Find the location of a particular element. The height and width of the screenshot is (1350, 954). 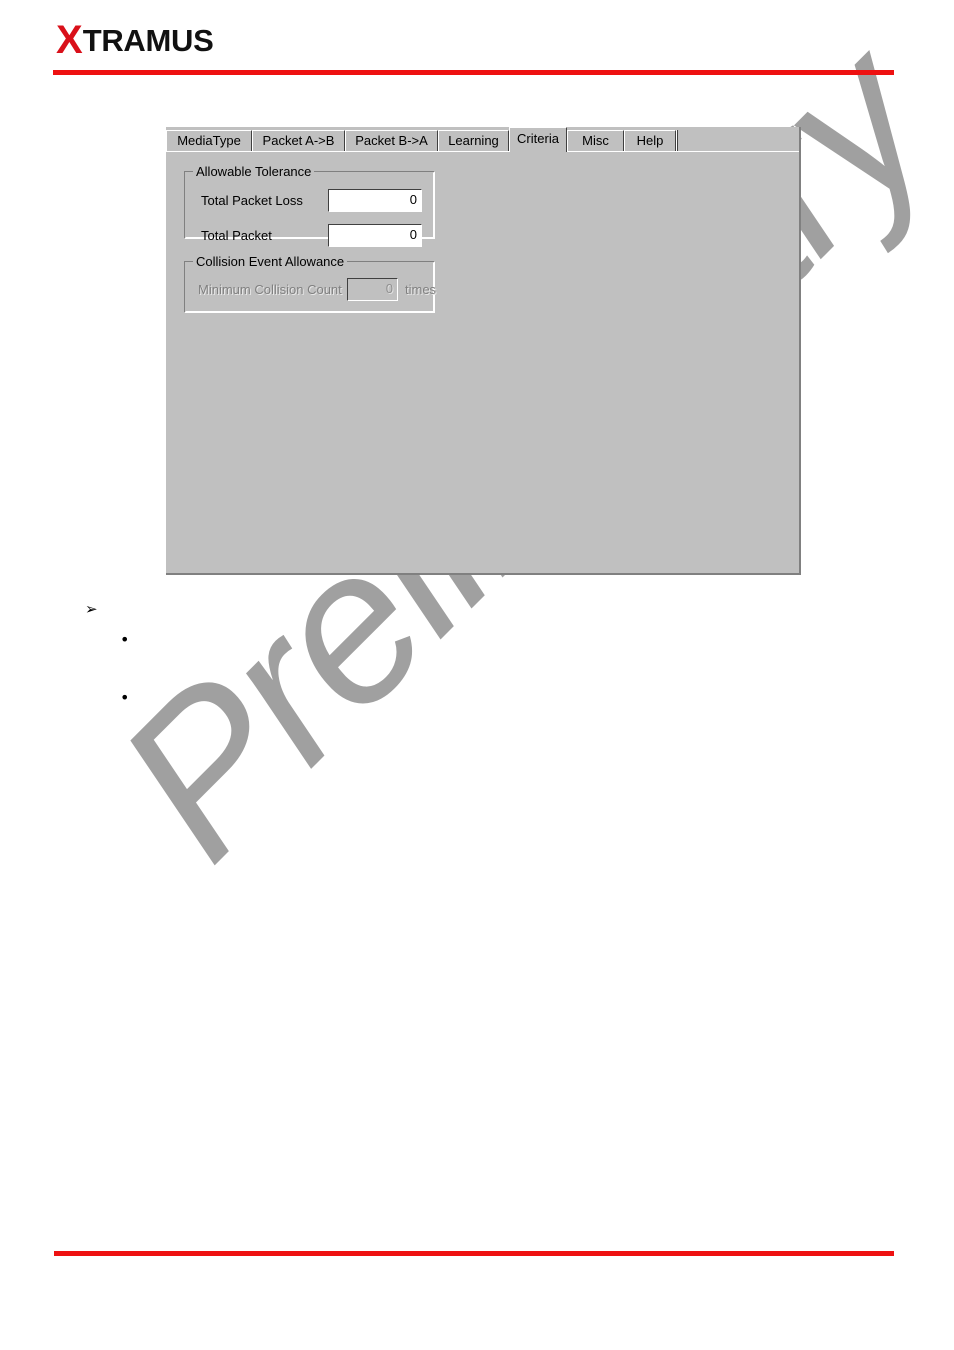

tab-learning: Learning is located at coordinates (473, 140).